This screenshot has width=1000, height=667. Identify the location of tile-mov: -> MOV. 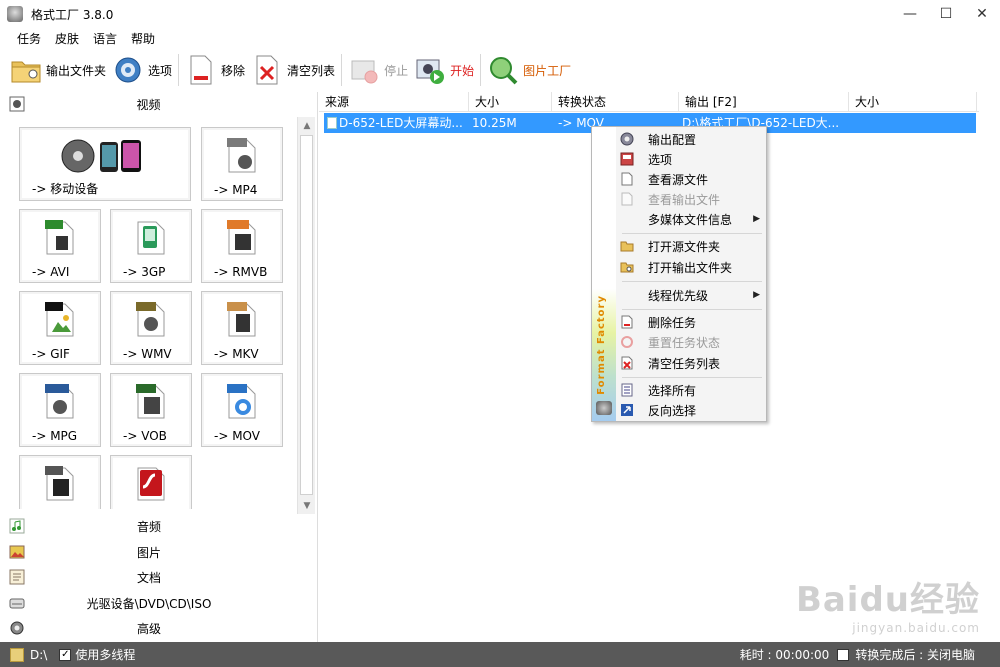
(242, 410).